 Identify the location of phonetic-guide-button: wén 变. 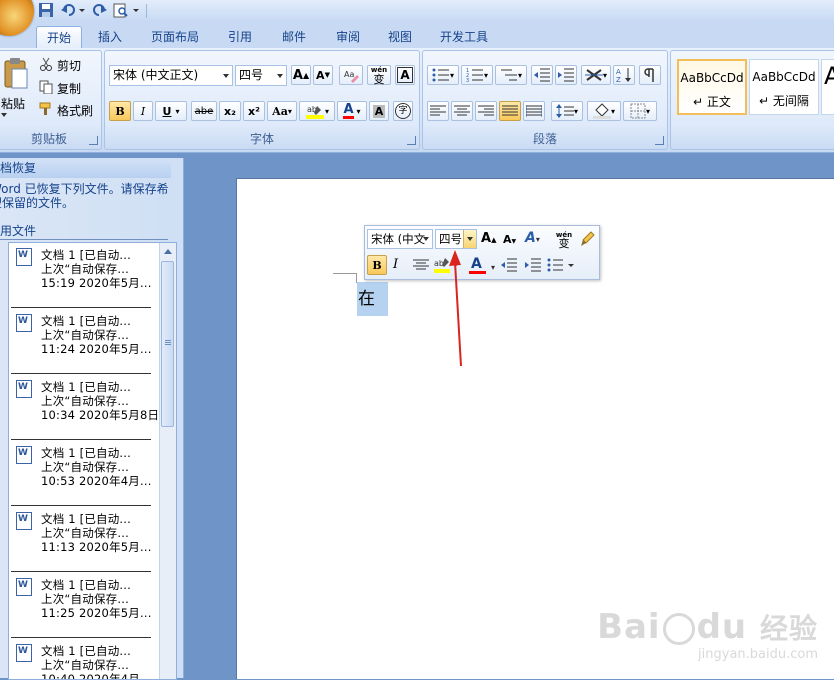
(379, 75).